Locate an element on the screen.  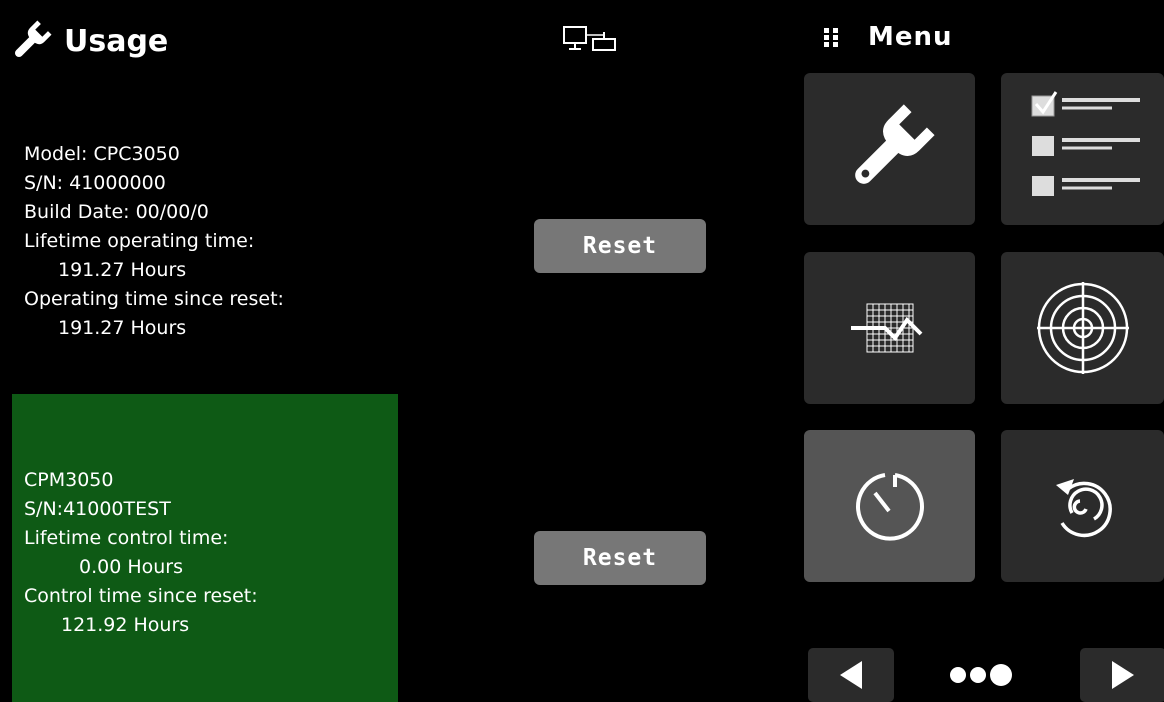
module-model: CPM3050 is located at coordinates (69, 480).